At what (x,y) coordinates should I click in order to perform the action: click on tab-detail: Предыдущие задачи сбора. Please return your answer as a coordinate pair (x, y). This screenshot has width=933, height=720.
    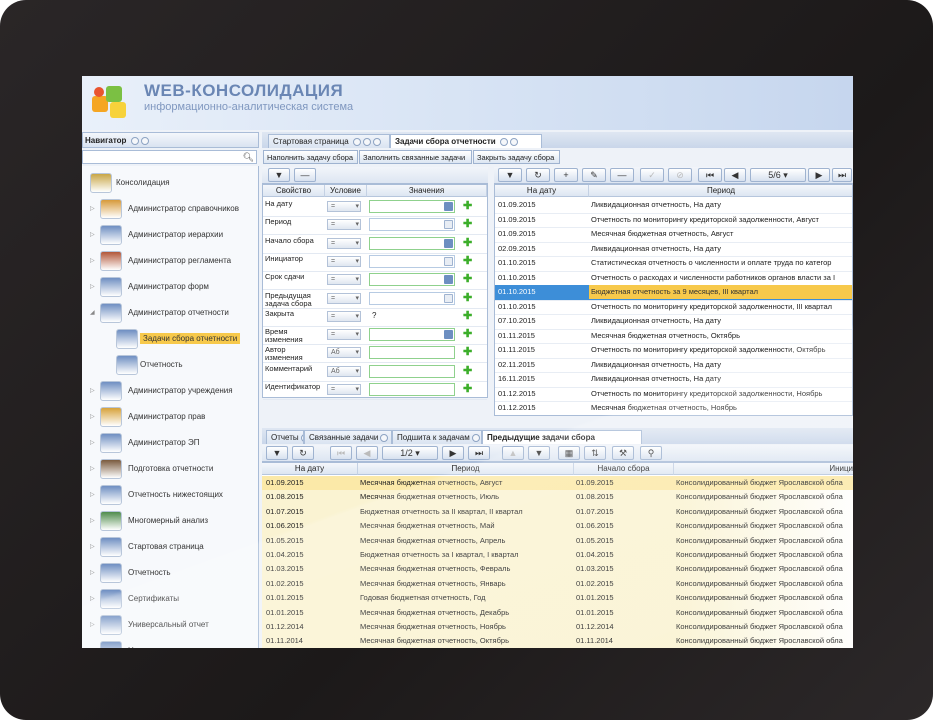
    Looking at the image, I should click on (562, 437).